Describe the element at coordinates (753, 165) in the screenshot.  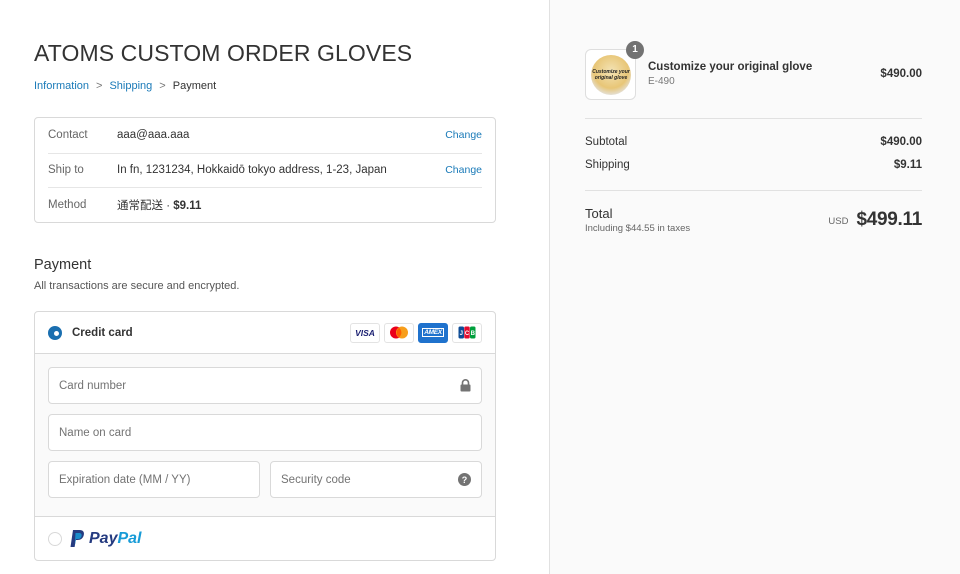
I see `shipping-line: Shipping $9.11` at that location.